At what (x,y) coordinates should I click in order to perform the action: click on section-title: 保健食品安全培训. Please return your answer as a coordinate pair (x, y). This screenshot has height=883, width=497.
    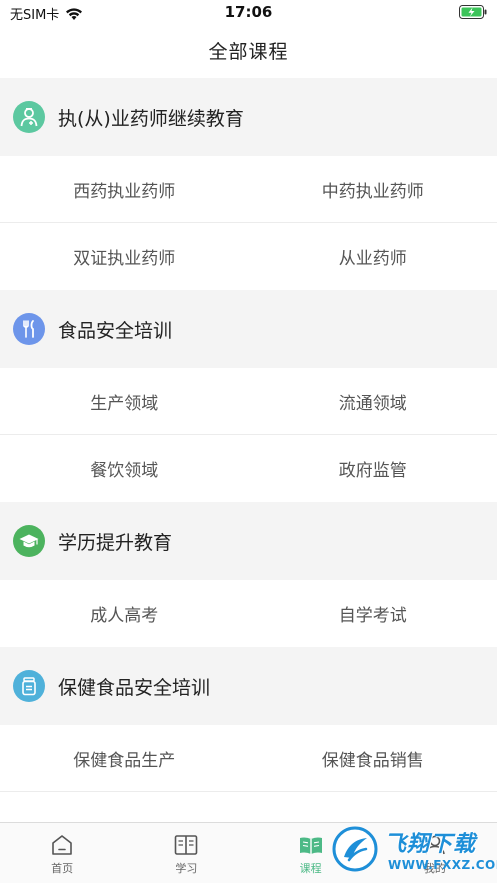
    Looking at the image, I should click on (134, 687).